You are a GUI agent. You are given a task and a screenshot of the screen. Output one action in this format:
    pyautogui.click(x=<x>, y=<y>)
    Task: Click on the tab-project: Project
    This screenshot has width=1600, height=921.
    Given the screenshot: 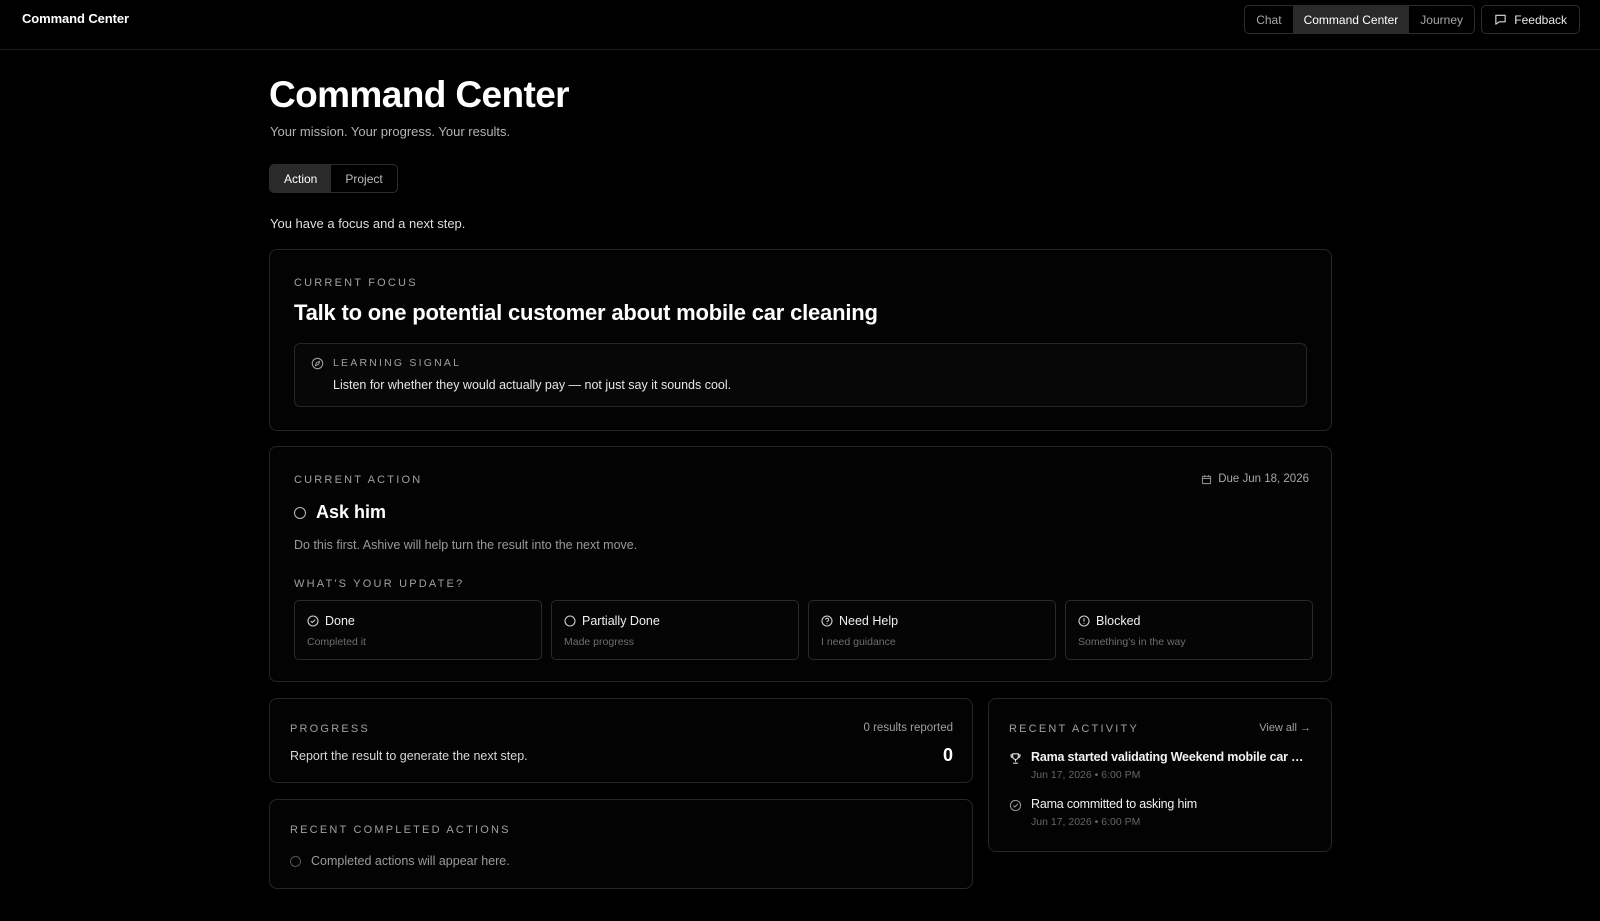 What is the action you would take?
    pyautogui.click(x=363, y=178)
    